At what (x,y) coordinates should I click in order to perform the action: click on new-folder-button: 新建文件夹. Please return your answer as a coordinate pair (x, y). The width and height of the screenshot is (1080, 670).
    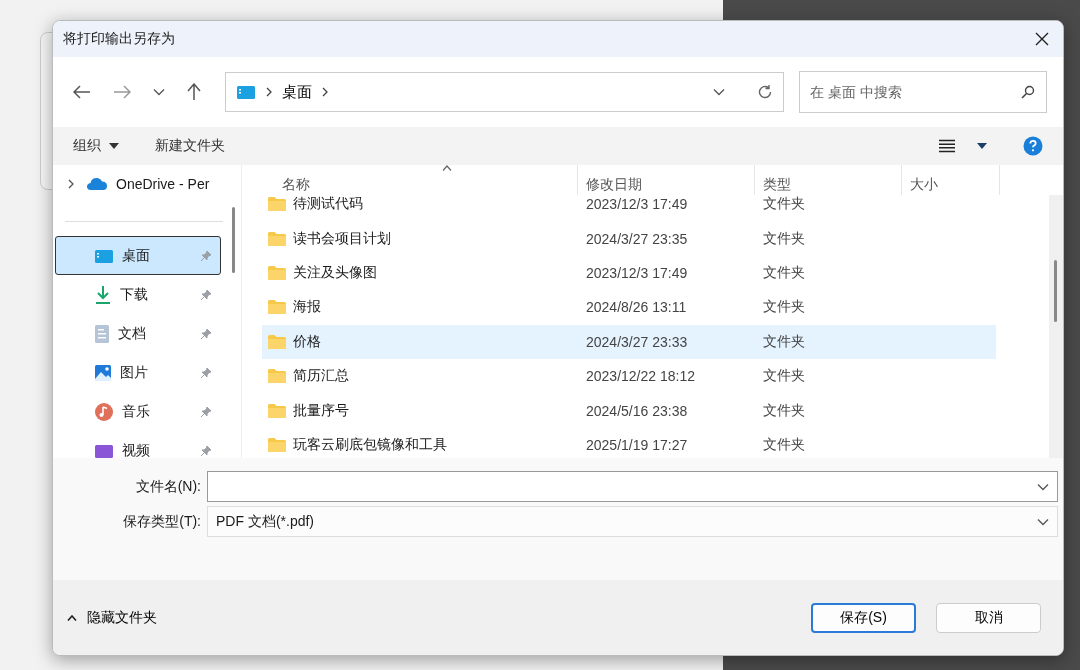
    Looking at the image, I should click on (190, 146).